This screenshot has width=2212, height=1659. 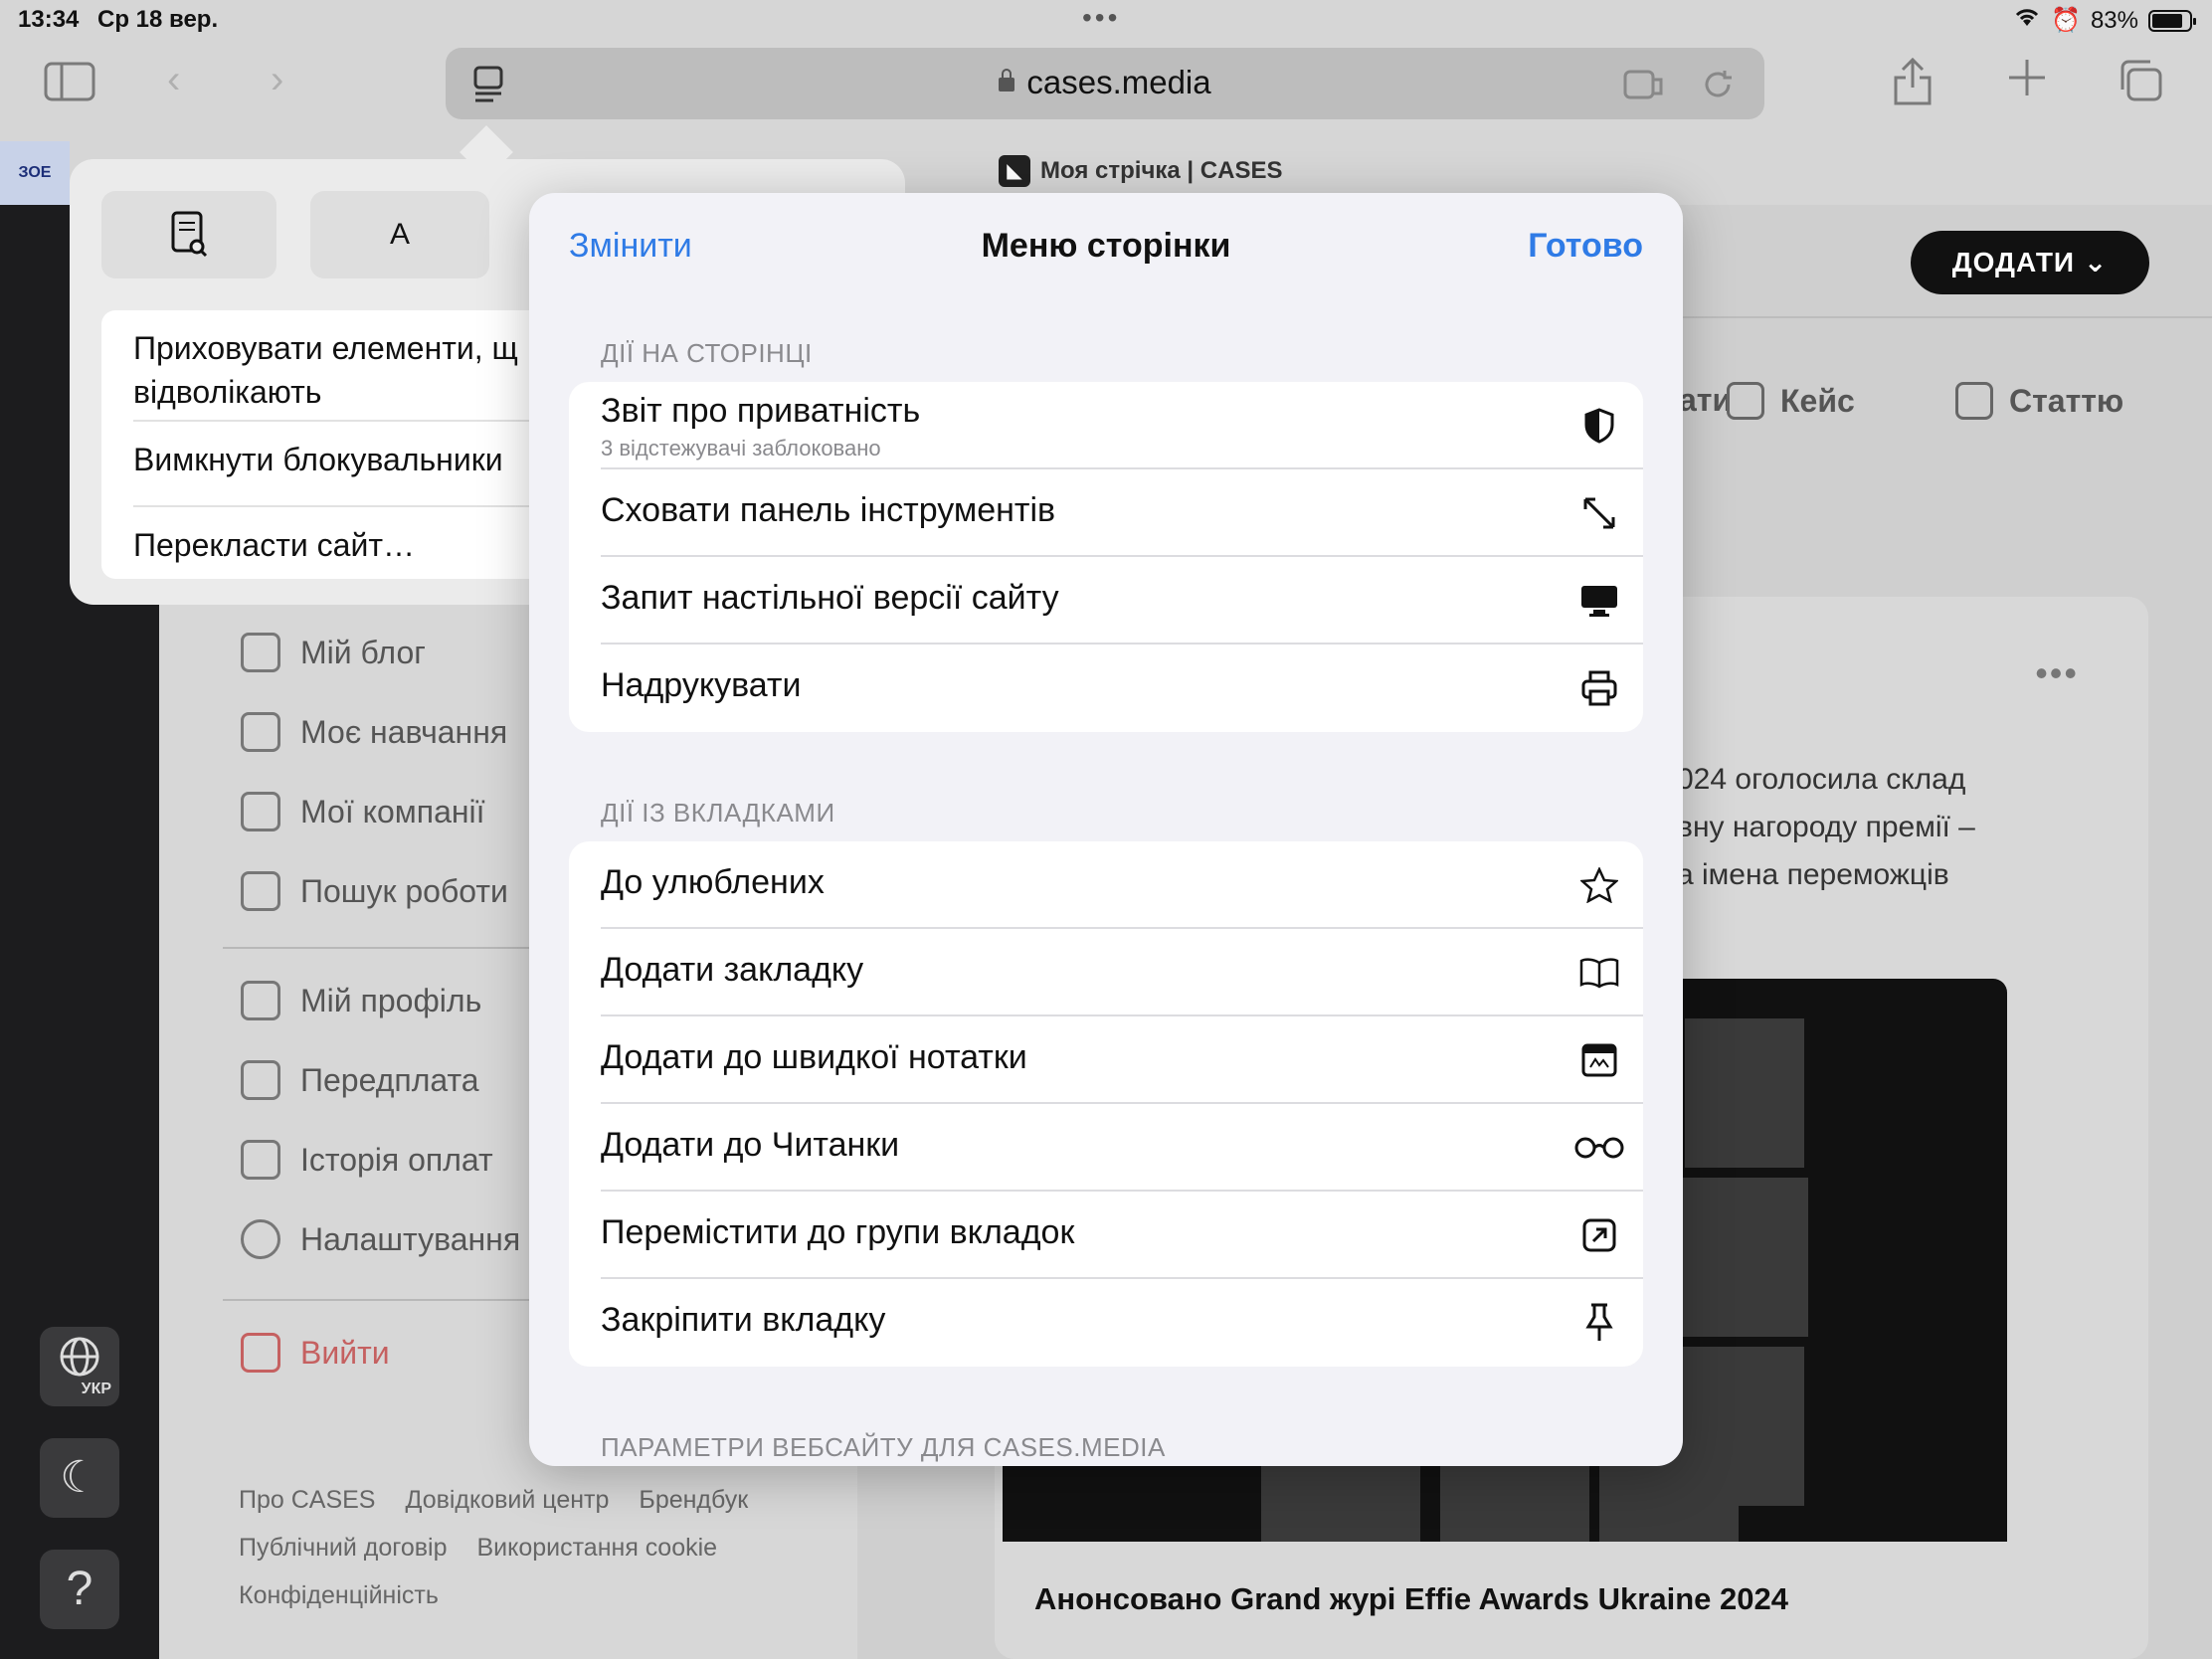 I want to click on hide-toolbar-row: Сховати панель інструментів, so click(x=1106, y=513).